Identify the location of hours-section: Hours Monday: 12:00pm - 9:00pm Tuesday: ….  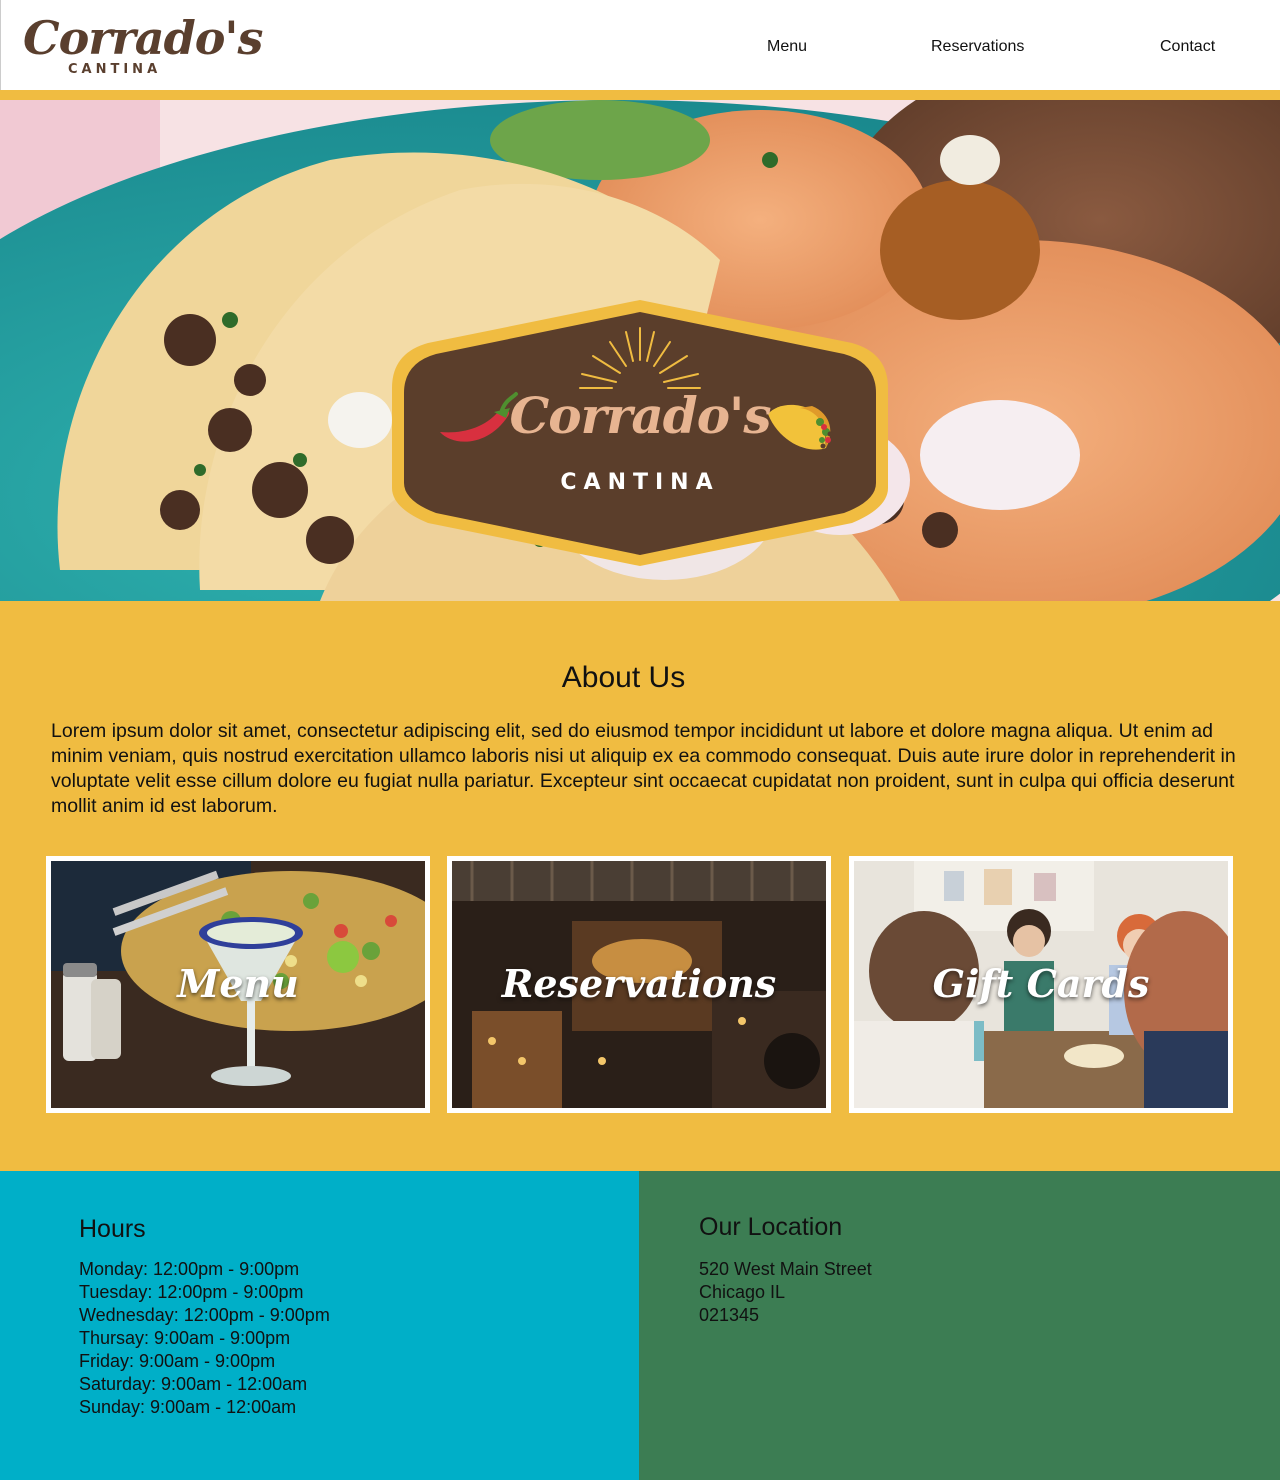
(319, 1325).